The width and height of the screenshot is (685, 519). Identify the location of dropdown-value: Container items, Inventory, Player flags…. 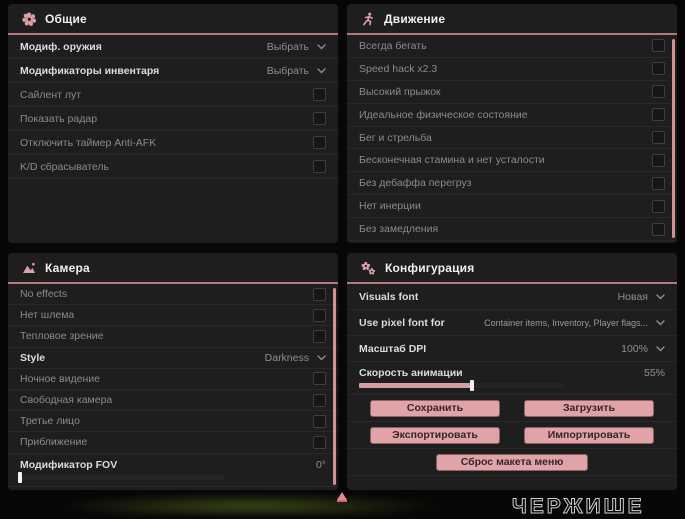
(566, 322).